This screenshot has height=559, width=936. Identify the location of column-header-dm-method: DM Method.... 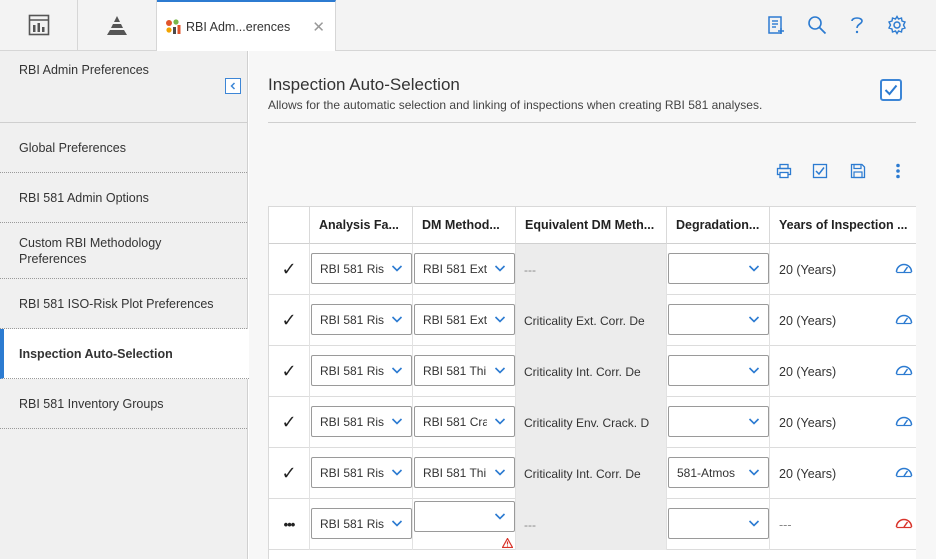
(464, 225).